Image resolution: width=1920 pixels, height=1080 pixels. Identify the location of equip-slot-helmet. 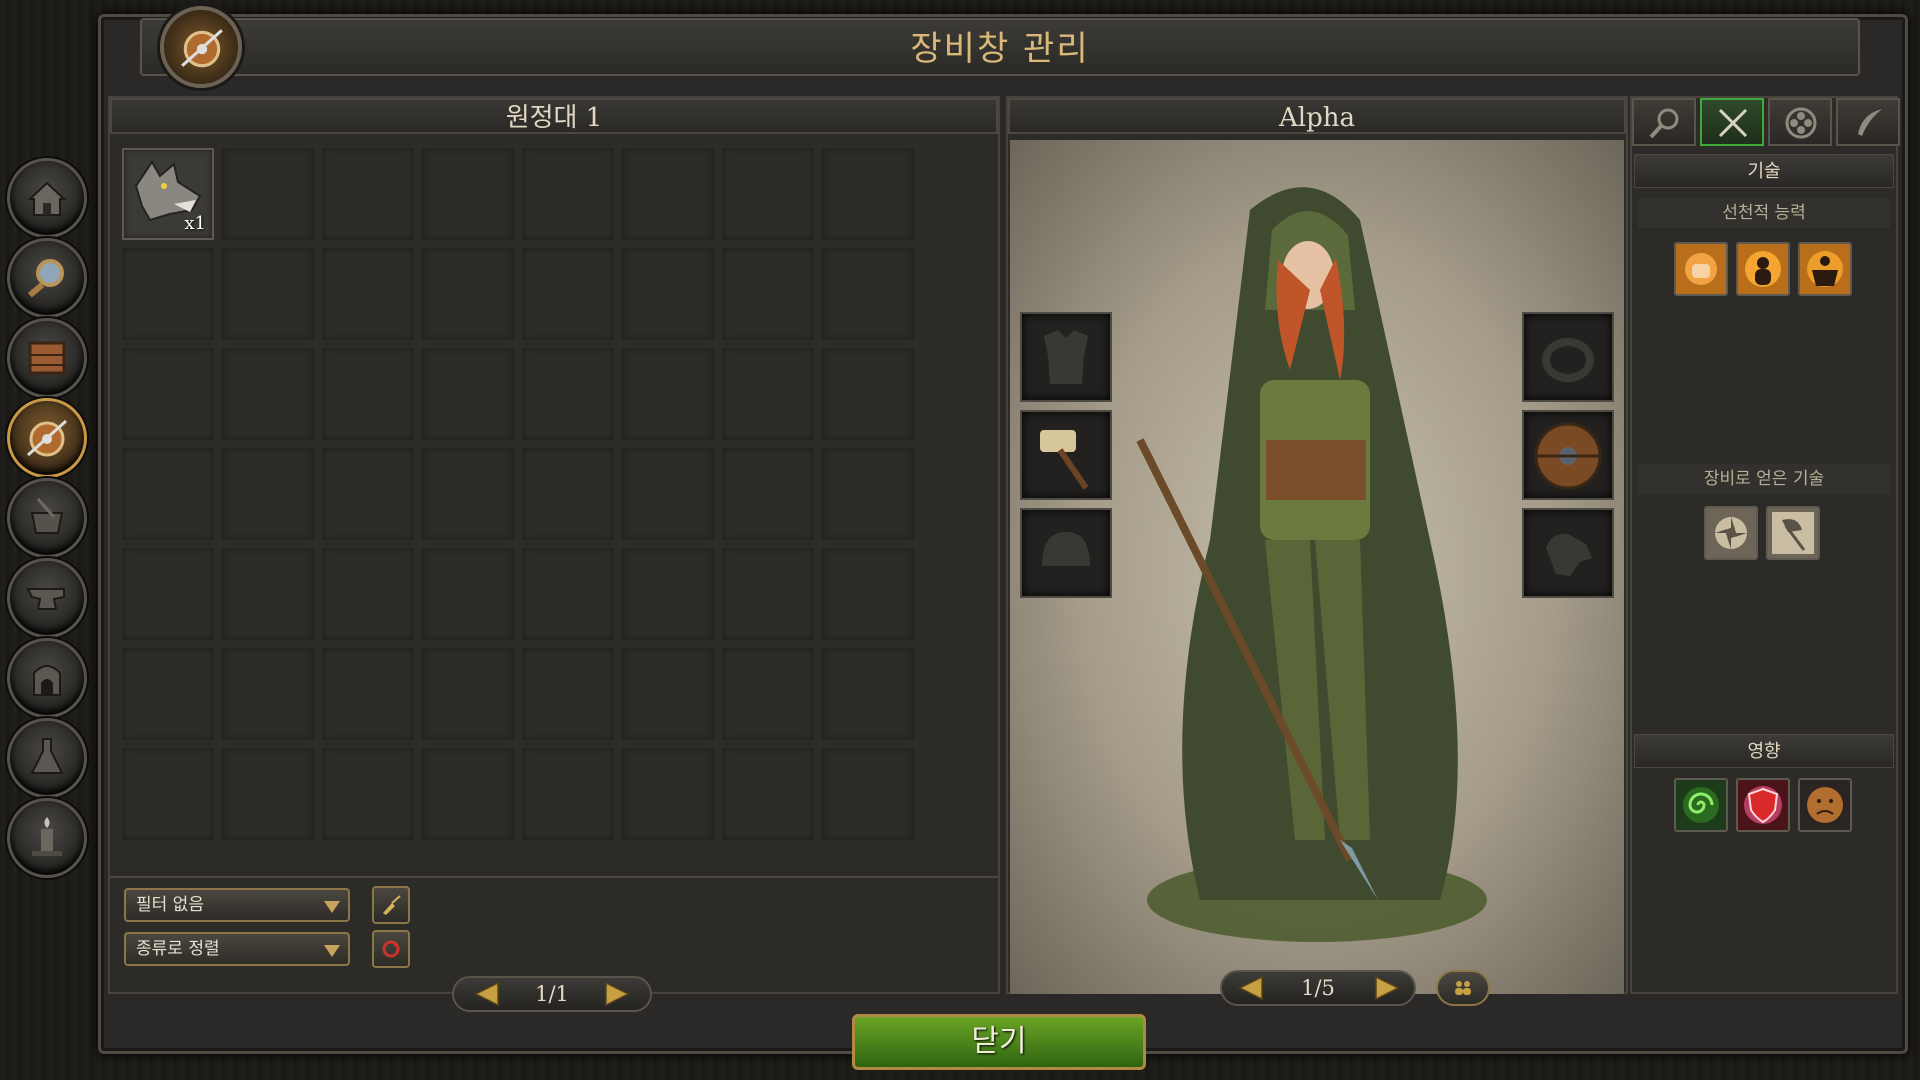
(1066, 553).